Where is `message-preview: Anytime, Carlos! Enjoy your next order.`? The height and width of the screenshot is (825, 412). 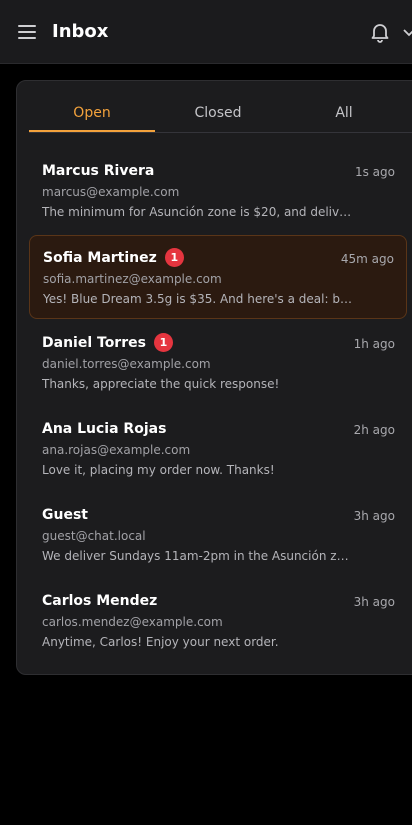
message-preview: Anytime, Carlos! Enjoy your next order. is located at coordinates (160, 642).